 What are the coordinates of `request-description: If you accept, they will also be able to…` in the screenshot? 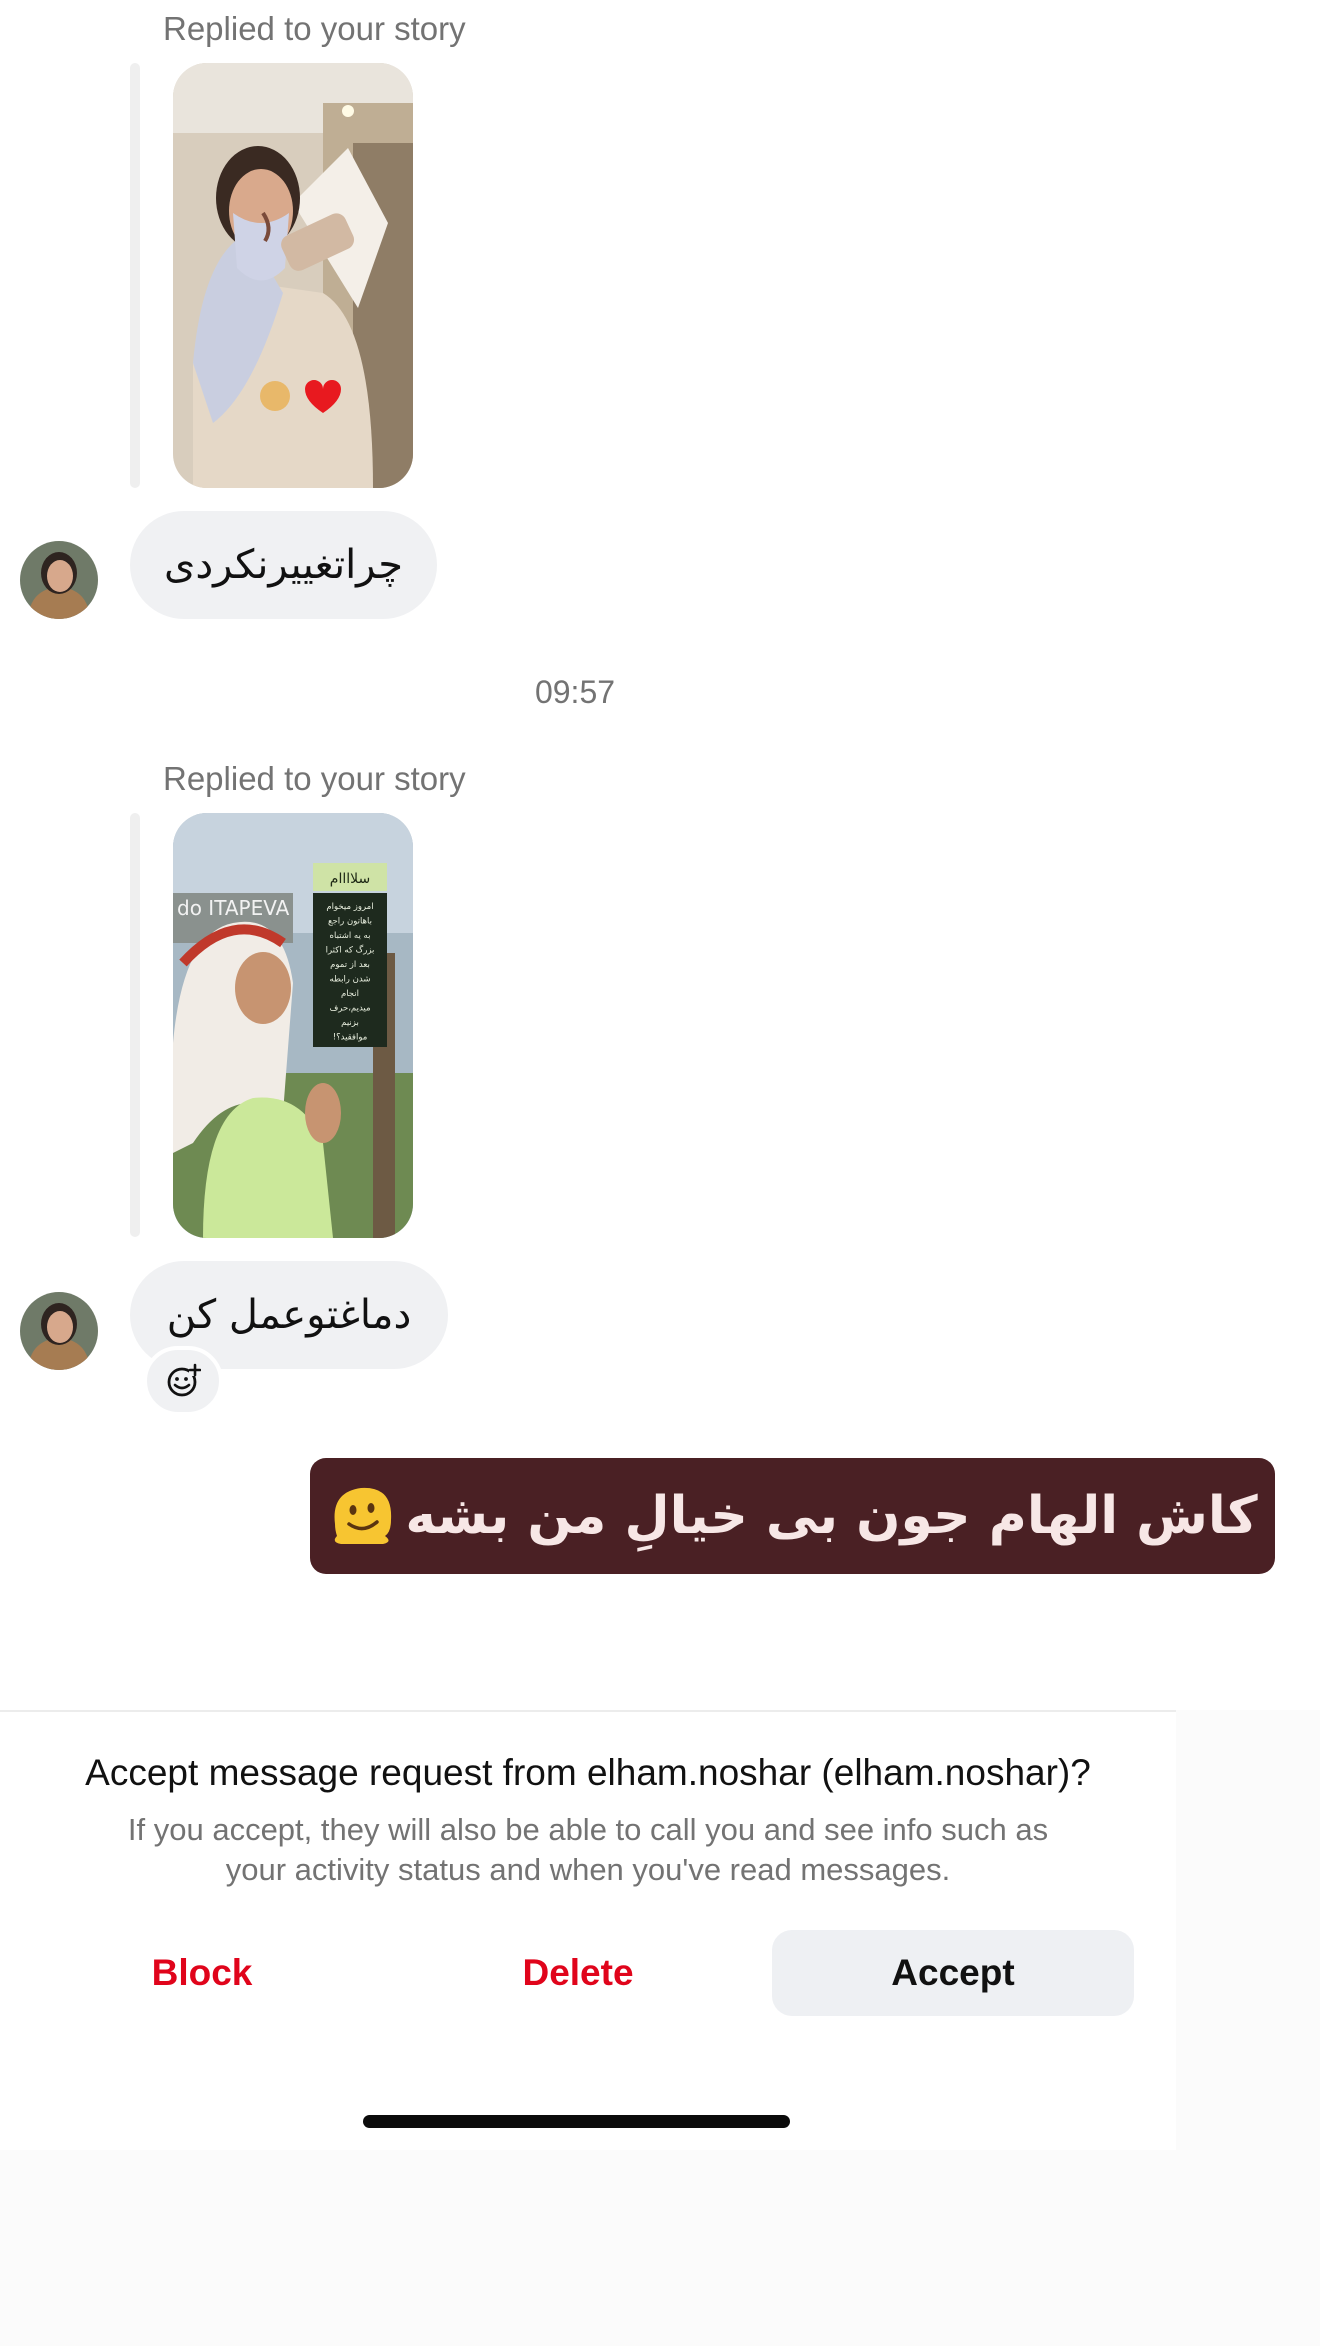 It's located at (588, 1850).